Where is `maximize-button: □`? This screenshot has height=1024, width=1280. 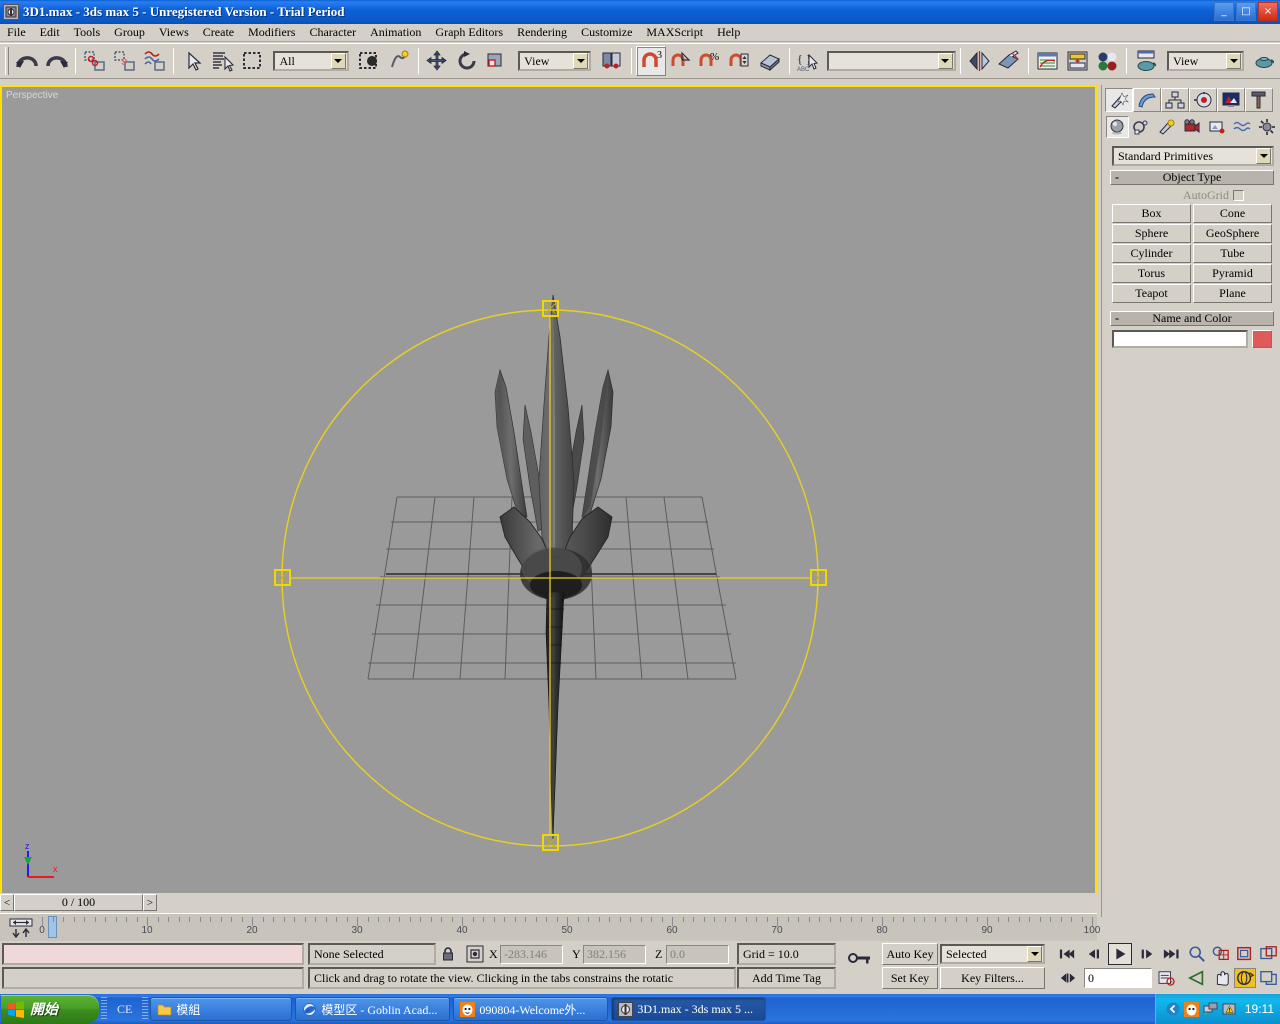 maximize-button: □ is located at coordinates (1246, 11).